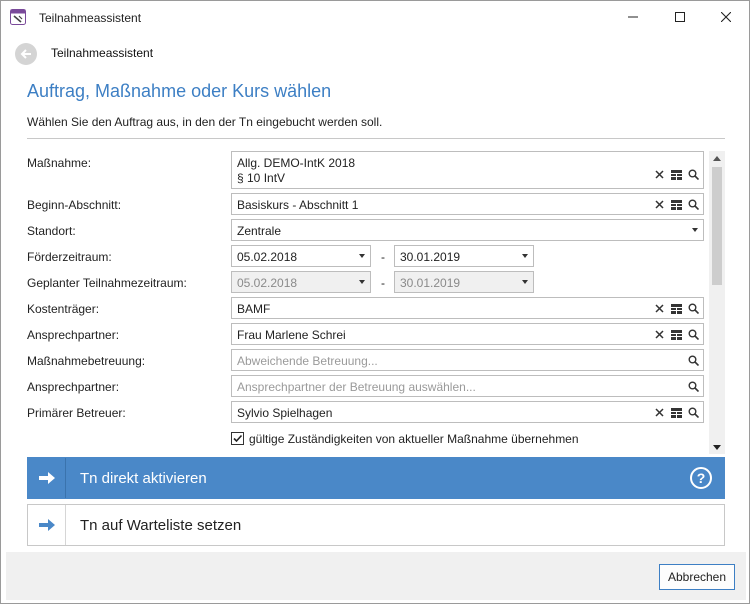  What do you see at coordinates (69, 257) in the screenshot?
I see `foerderzeitraum-label: Förderzeitraum:` at bounding box center [69, 257].